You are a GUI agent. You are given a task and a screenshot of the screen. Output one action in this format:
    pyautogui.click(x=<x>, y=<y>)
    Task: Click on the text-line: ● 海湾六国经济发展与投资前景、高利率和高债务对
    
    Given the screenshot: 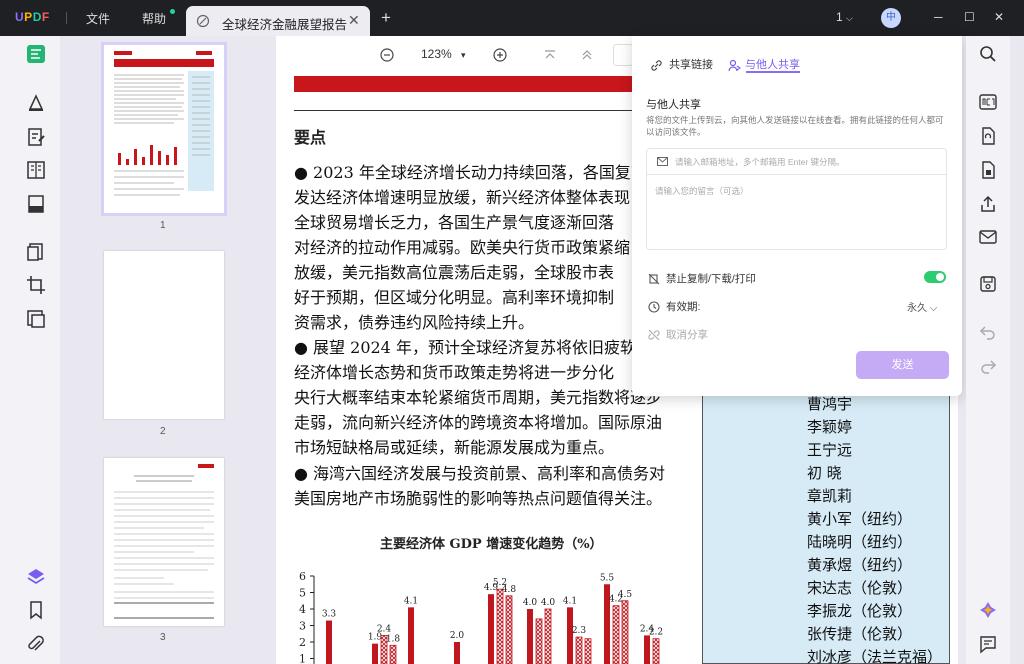 What is the action you would take?
    pyautogui.click(x=480, y=473)
    